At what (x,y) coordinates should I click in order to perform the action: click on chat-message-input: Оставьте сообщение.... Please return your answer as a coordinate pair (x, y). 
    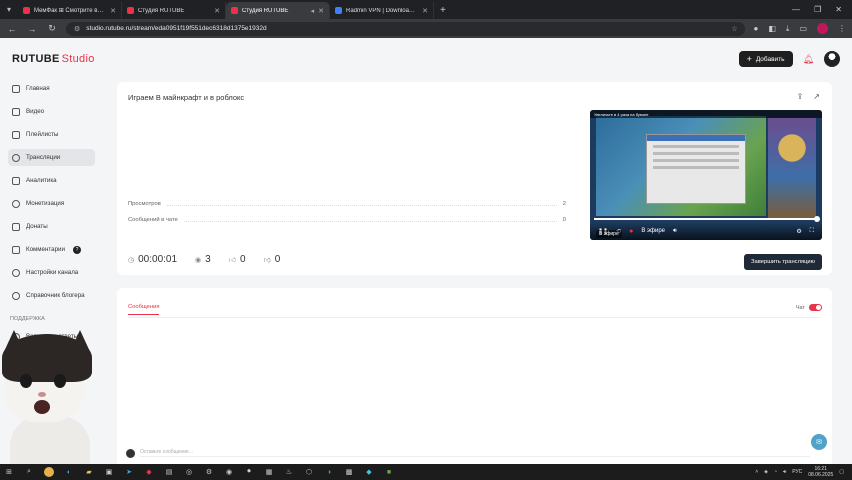
    Looking at the image, I should click on (475, 453).